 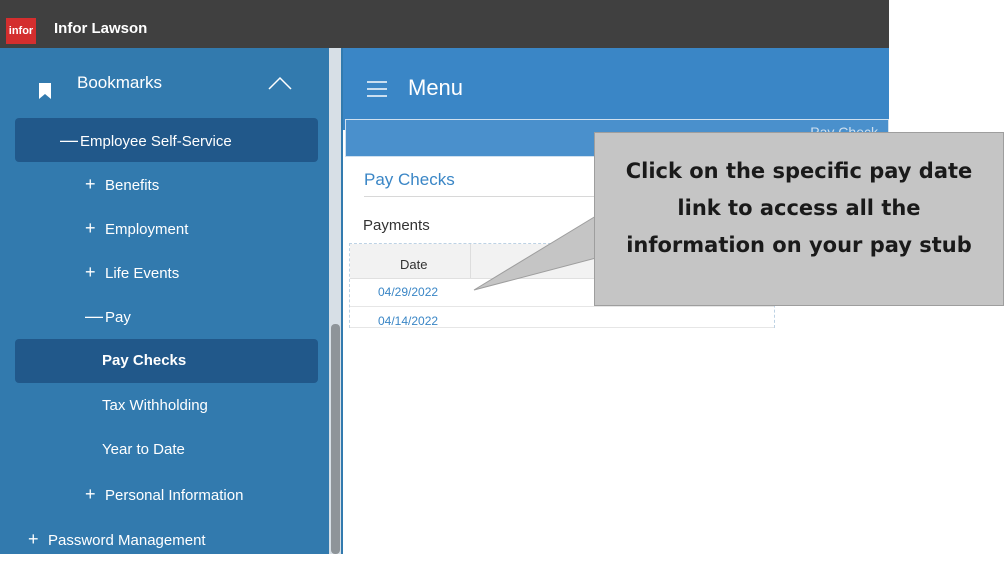 I want to click on chevron-up-icon, so click(x=280, y=83).